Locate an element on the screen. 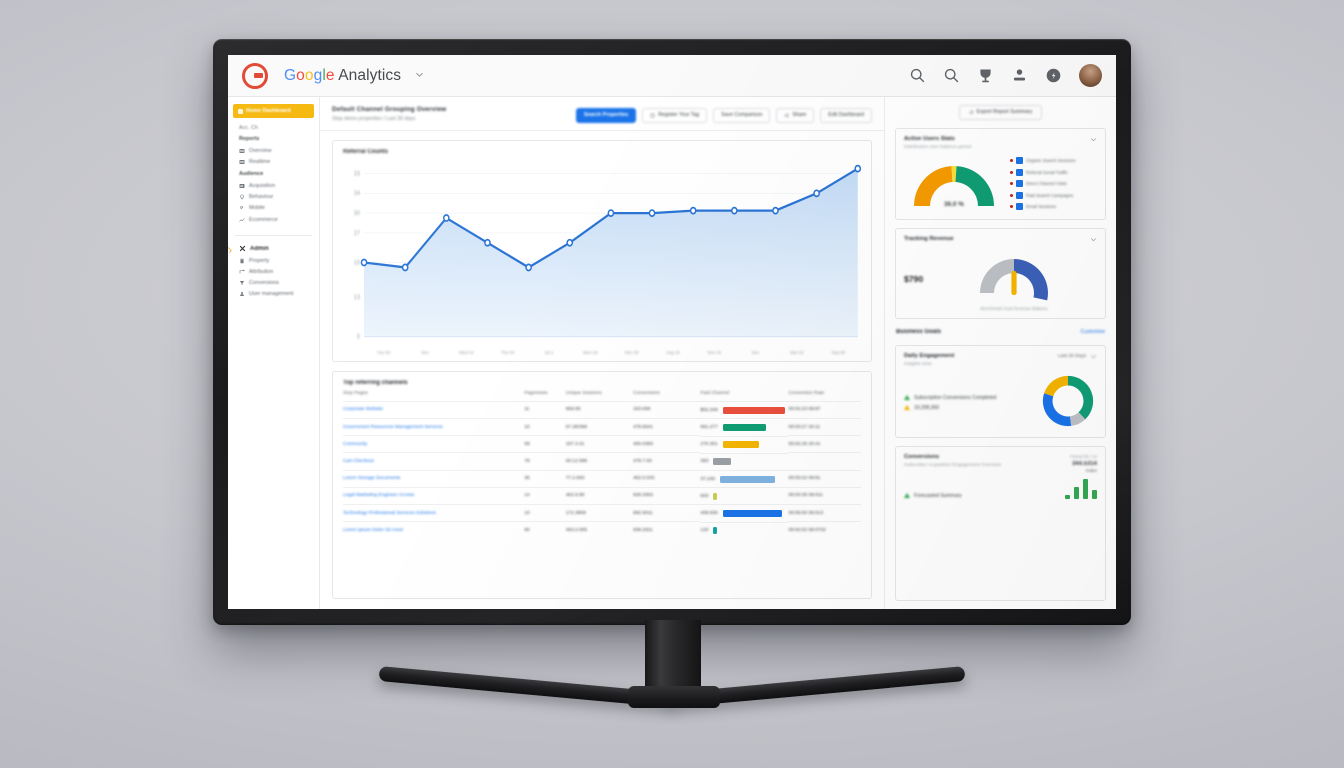 This screenshot has width=1344, height=768. revenue-gauge-chart: Benchmark Goal Revenue Balance is located at coordinates (1014, 279).